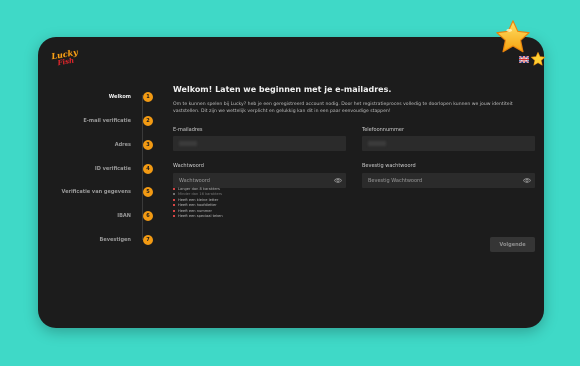  Describe the element at coordinates (395, 180) in the screenshot. I see `confirm-password-placeholder: Bevestig Wachtwoord` at that location.